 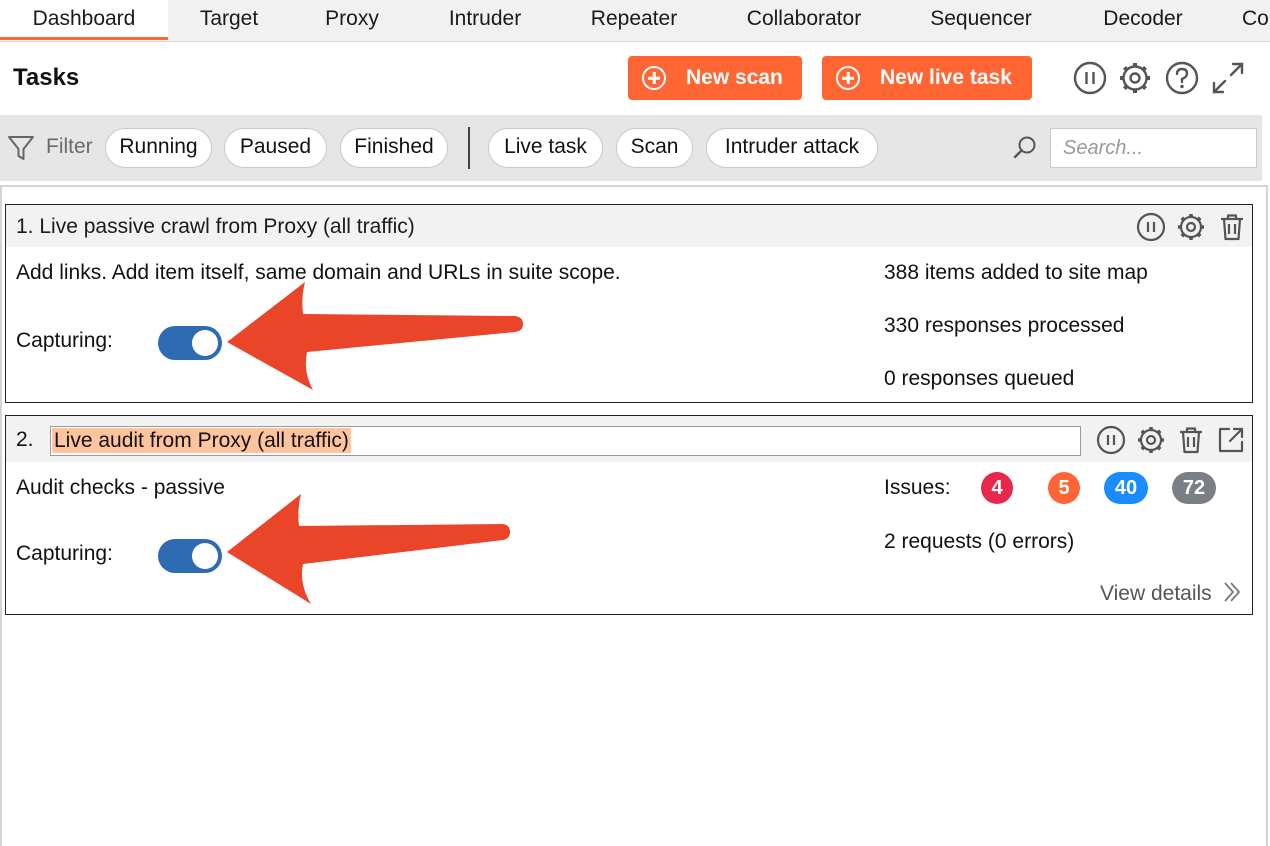 What do you see at coordinates (469, 148) in the screenshot?
I see `filter-divider` at bounding box center [469, 148].